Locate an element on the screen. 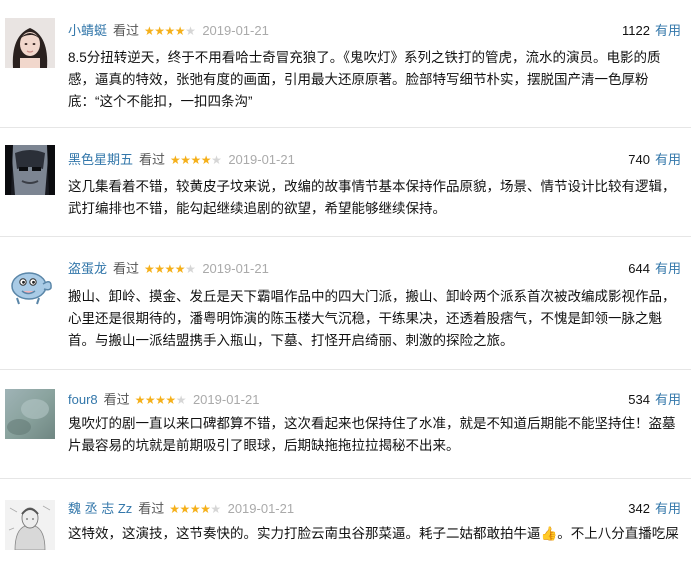 Image resolution: width=691 pixels, height=567 pixels. cartoon-dinosaur-icon is located at coordinates (30, 283).